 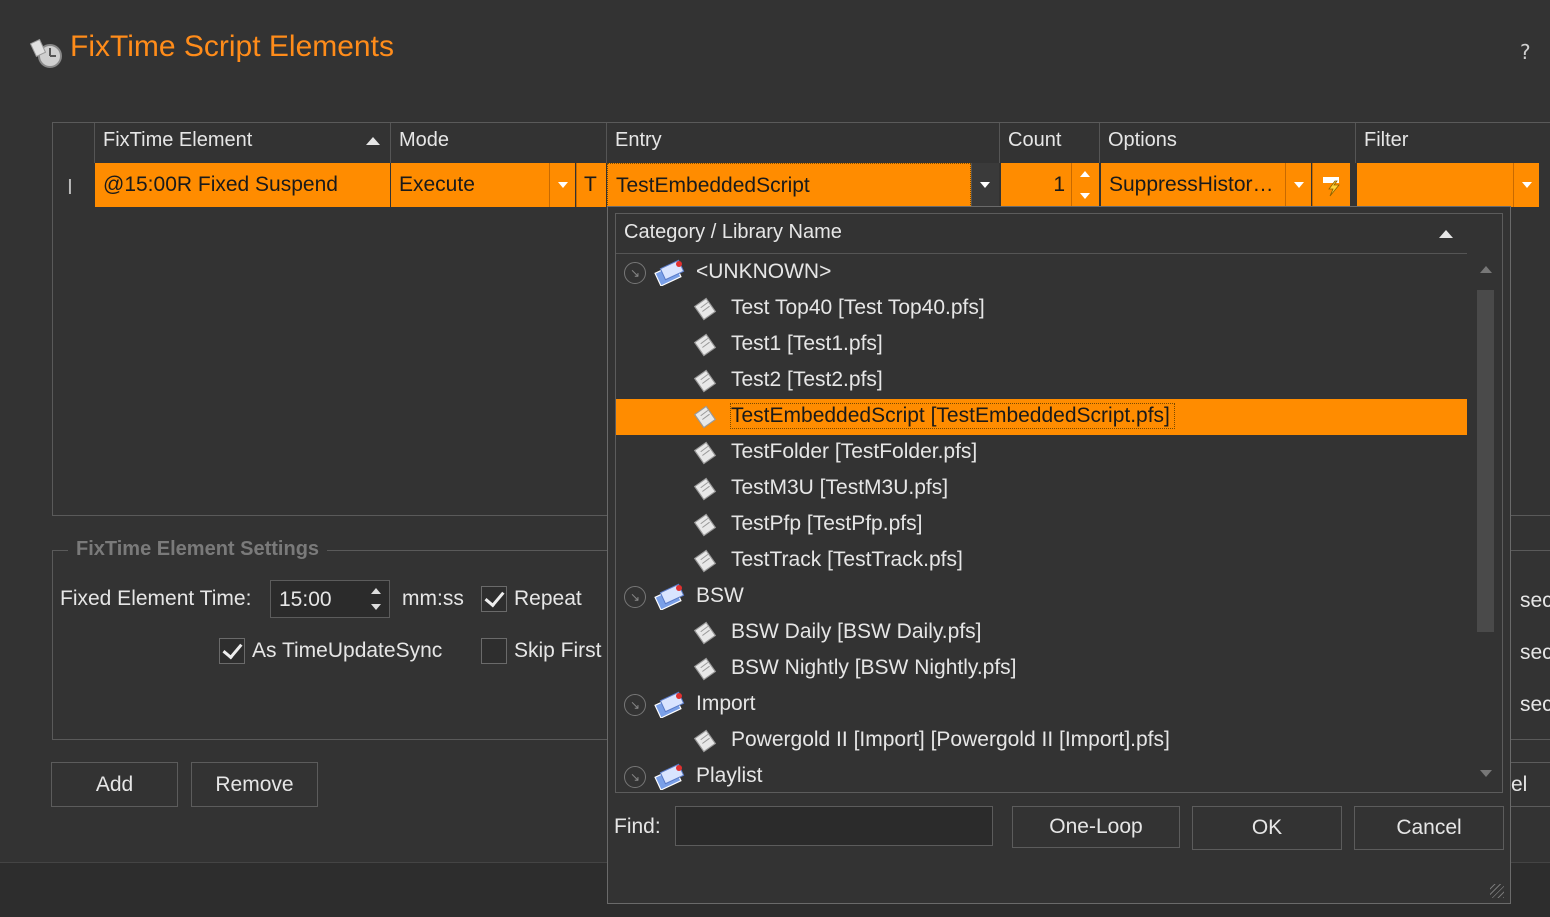 I want to click on tree-script-row: BSW Nightly [BSW Nightly.pfs], so click(x=1041, y=669).